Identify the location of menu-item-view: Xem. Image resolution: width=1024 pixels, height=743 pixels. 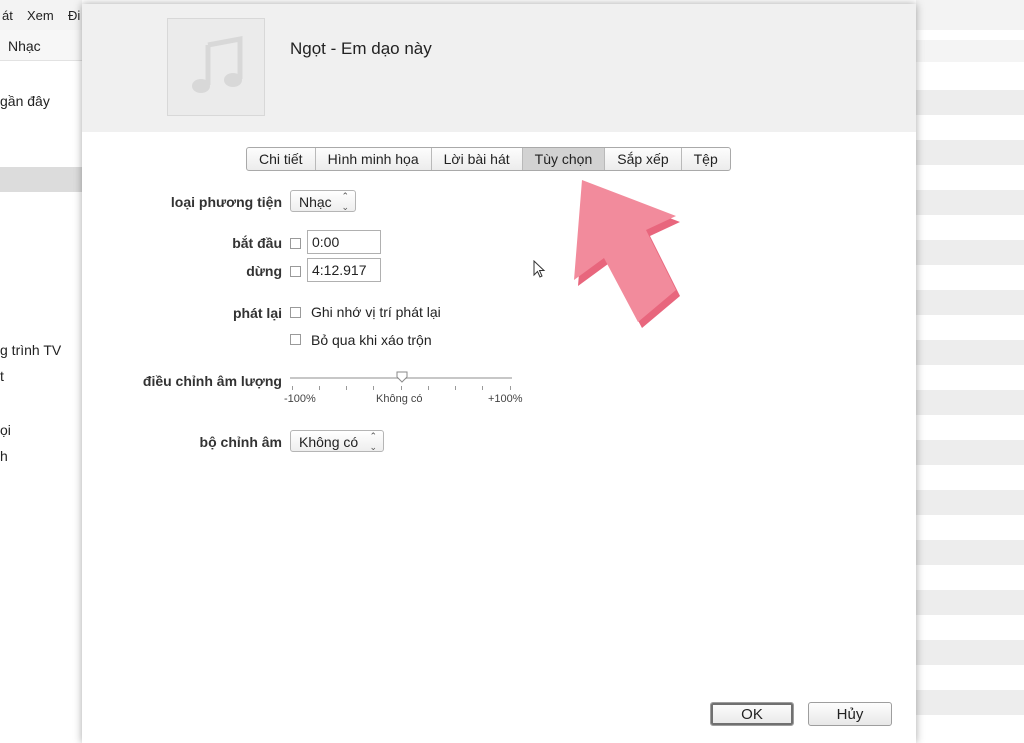
(40, 15).